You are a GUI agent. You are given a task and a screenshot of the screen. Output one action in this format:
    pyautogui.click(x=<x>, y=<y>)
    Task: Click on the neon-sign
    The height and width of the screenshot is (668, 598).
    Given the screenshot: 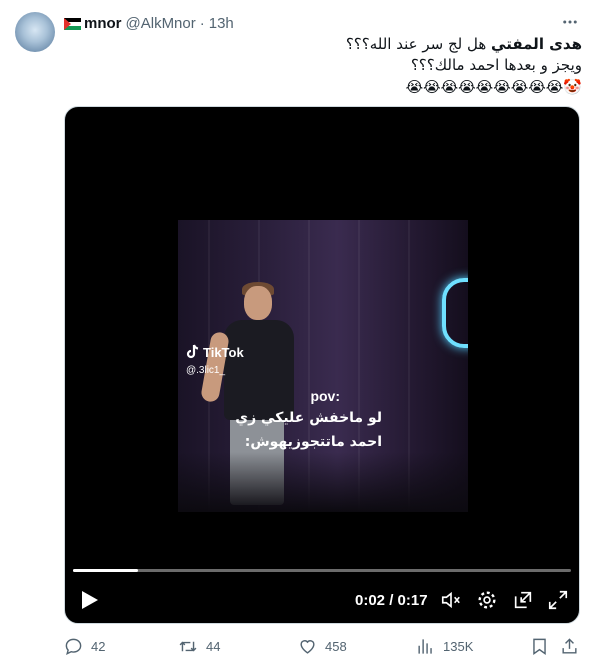 What is the action you would take?
    pyautogui.click(x=455, y=313)
    